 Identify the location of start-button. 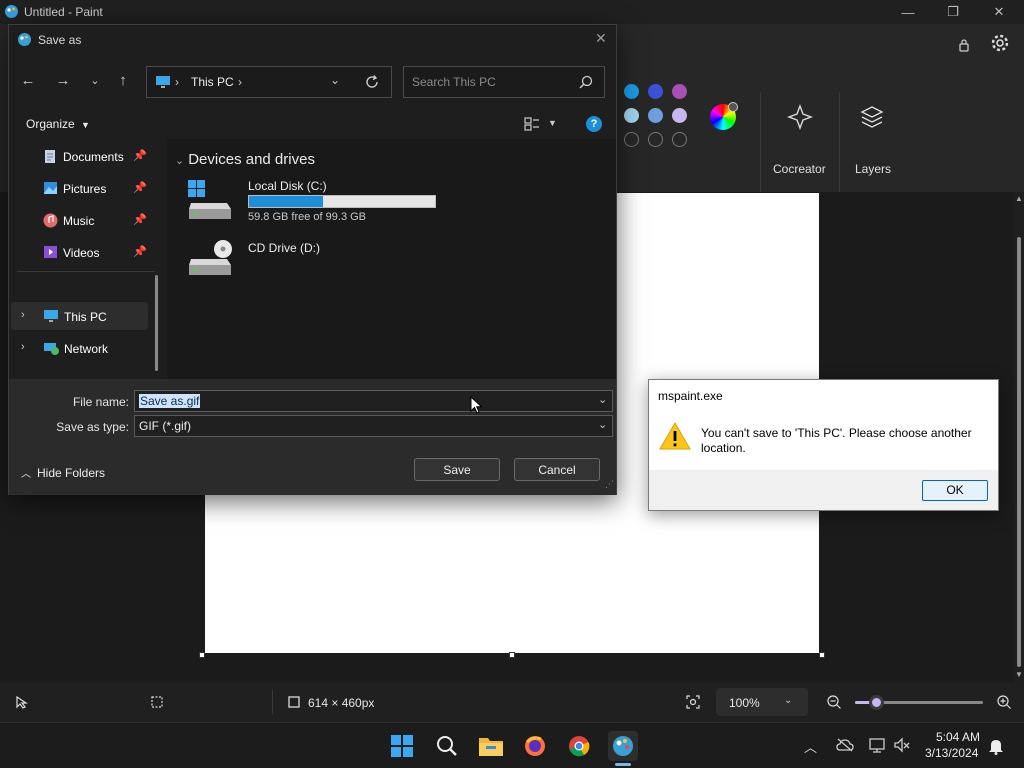
(402, 746).